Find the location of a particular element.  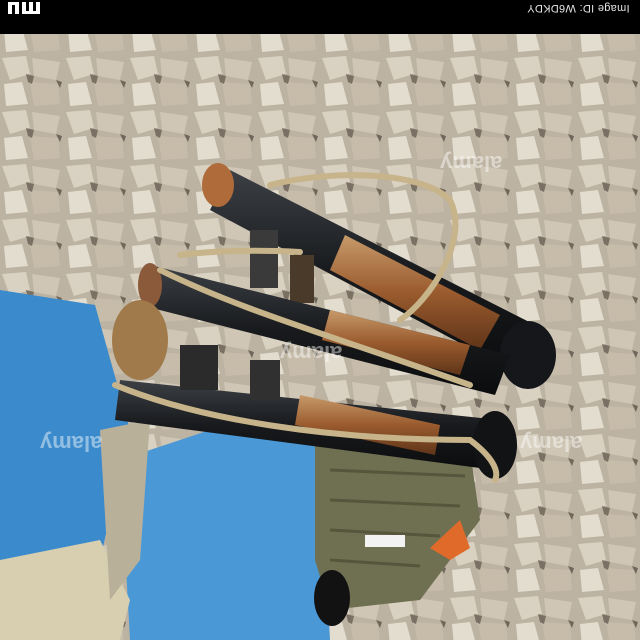

image-id-label: Image ID: W6DKDY is located at coordinates (578, 8).